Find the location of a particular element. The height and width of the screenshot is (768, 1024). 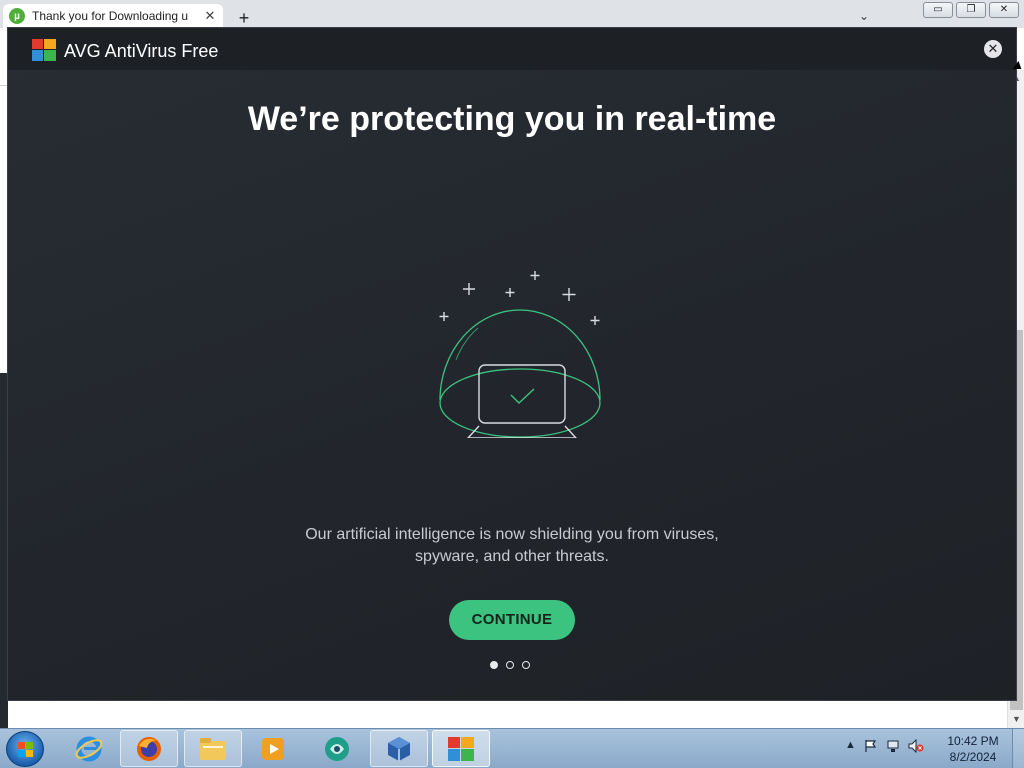

tab-search-chevron-icon: ⌄ is located at coordinates (864, 18).